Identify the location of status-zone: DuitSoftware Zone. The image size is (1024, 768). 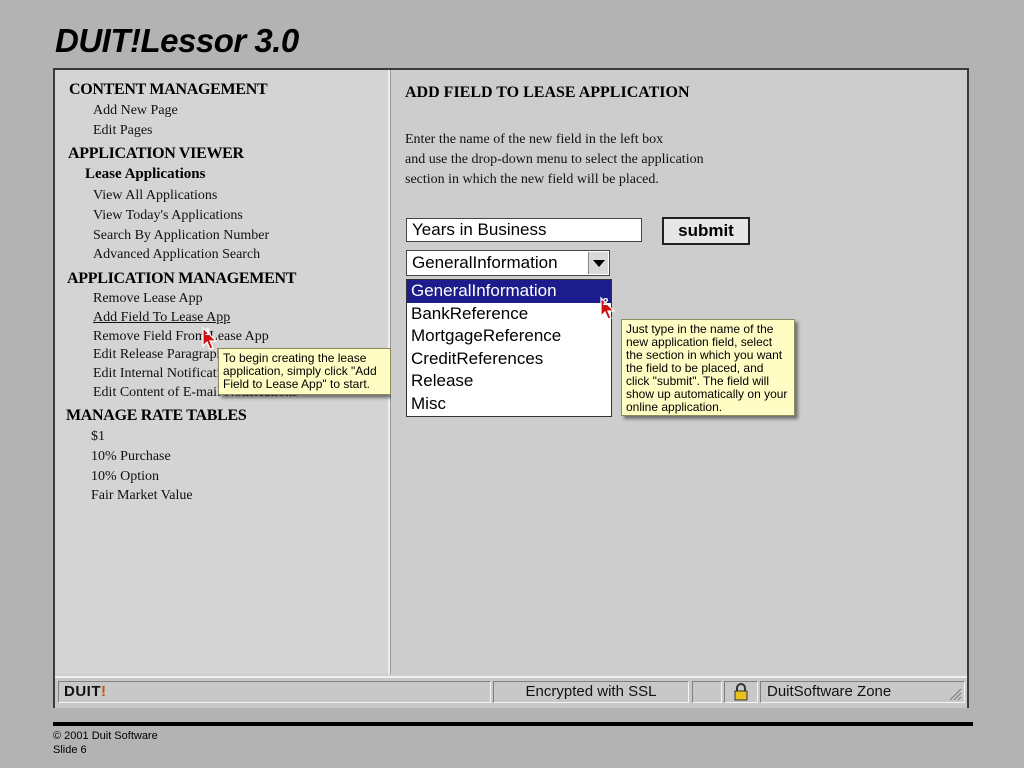
(862, 692).